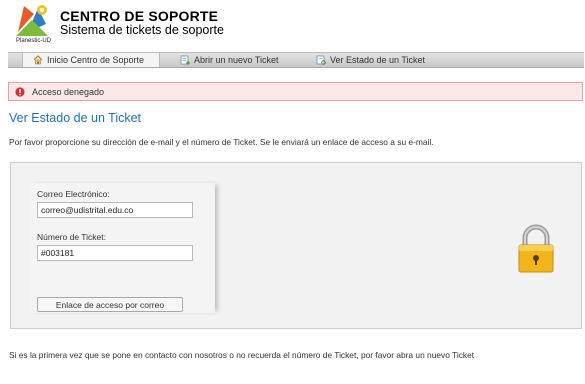 This screenshot has width=585, height=384. What do you see at coordinates (110, 304) in the screenshot?
I see `send-access-link-button: Enlace de acceso por correo` at bounding box center [110, 304].